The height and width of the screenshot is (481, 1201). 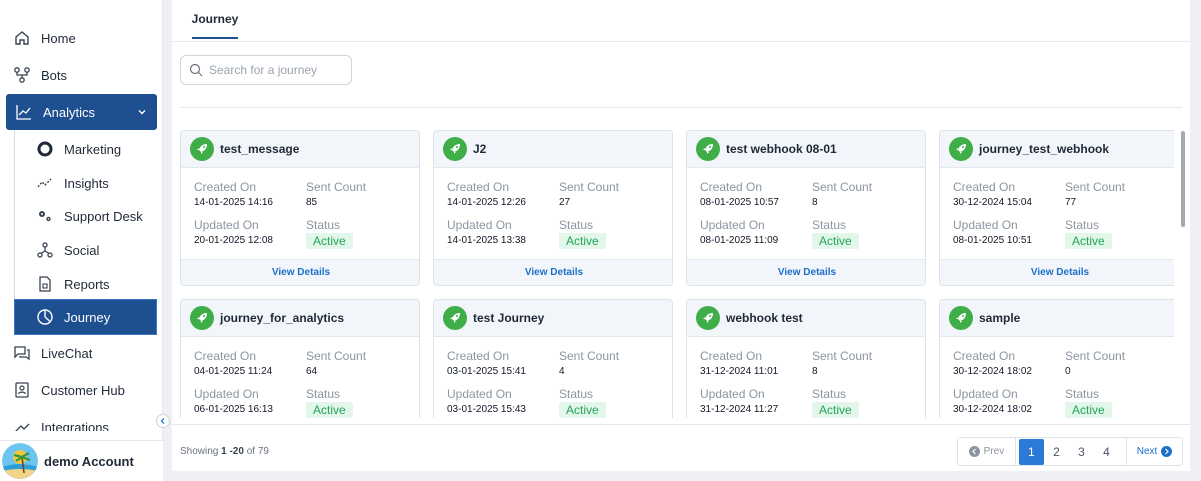 What do you see at coordinates (987, 451) in the screenshot?
I see `prev-button: Prev` at bounding box center [987, 451].